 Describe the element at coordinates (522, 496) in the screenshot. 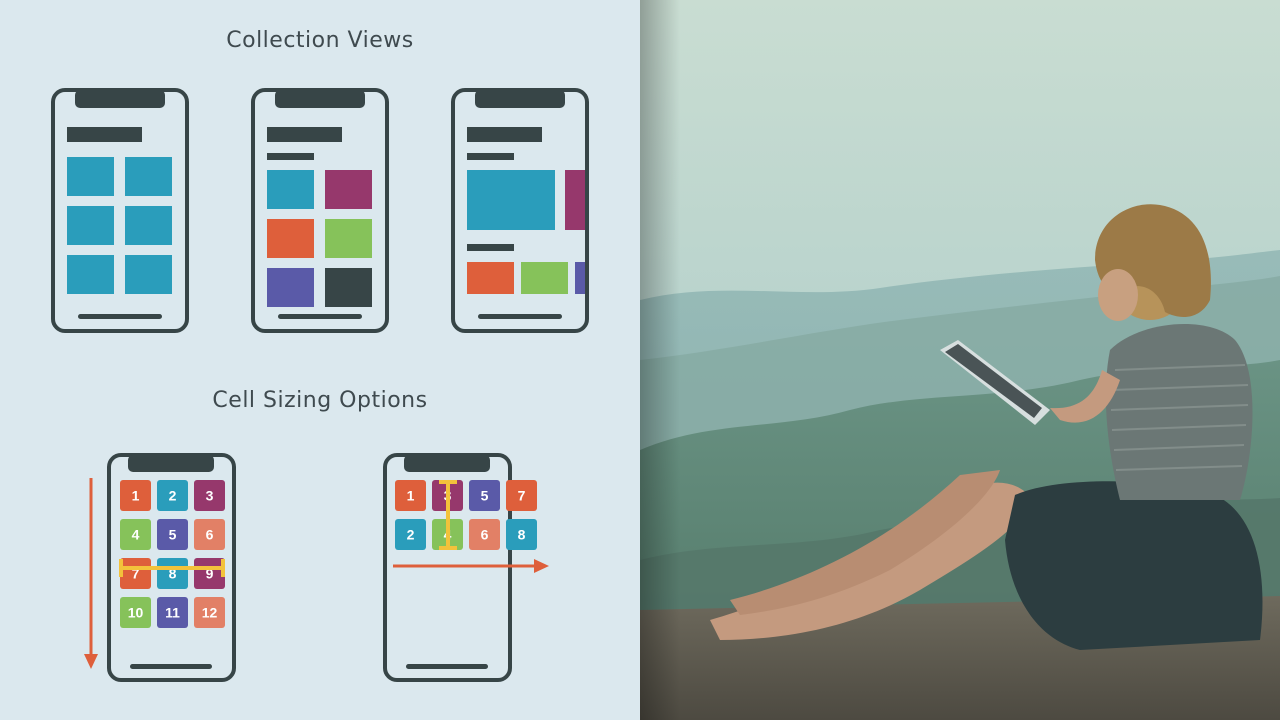

I see `horizontal-cell-7-label: 7` at that location.